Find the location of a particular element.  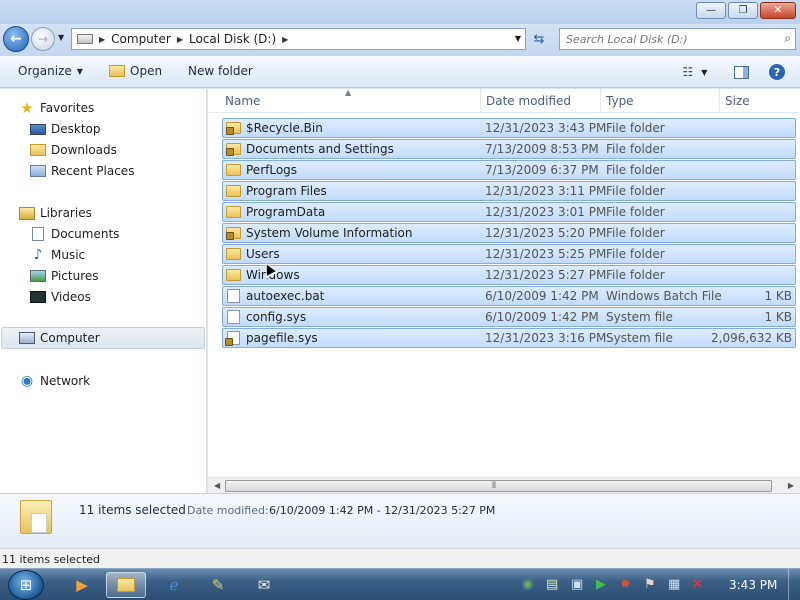

libraries-icon is located at coordinates (27, 213).